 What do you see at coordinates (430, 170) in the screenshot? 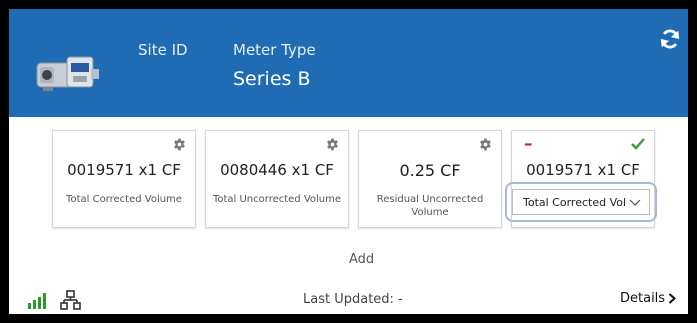
I see `card-value: 0.25 CF` at bounding box center [430, 170].